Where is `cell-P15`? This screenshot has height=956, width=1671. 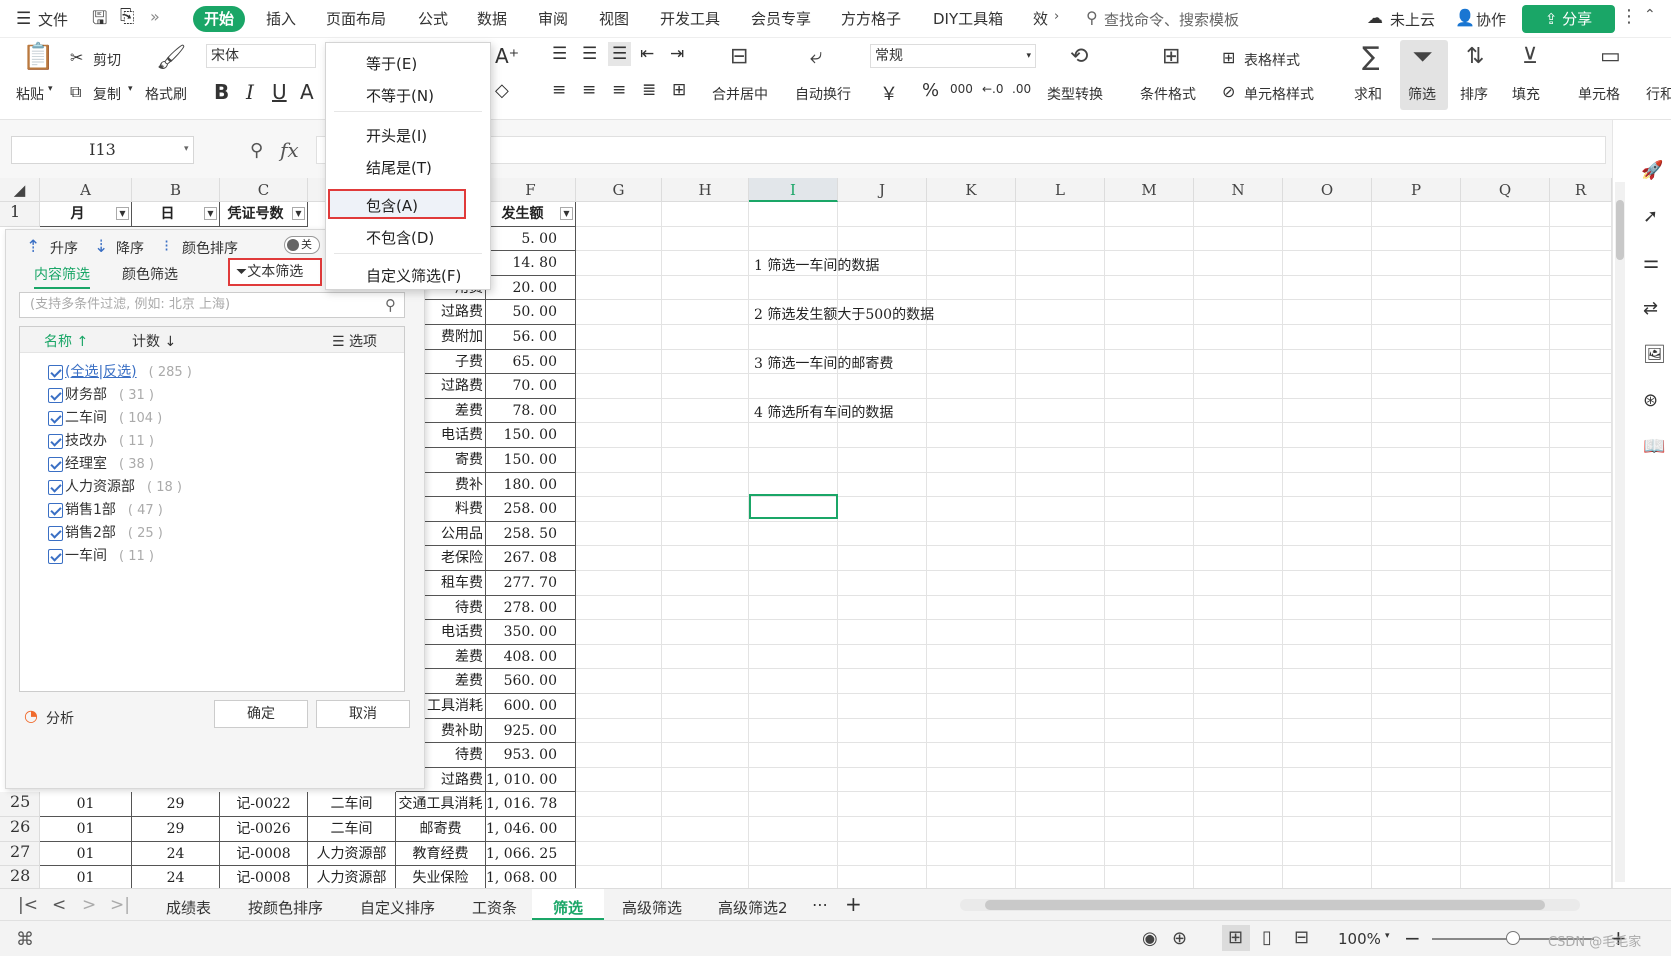
cell-P15 is located at coordinates (1416, 558).